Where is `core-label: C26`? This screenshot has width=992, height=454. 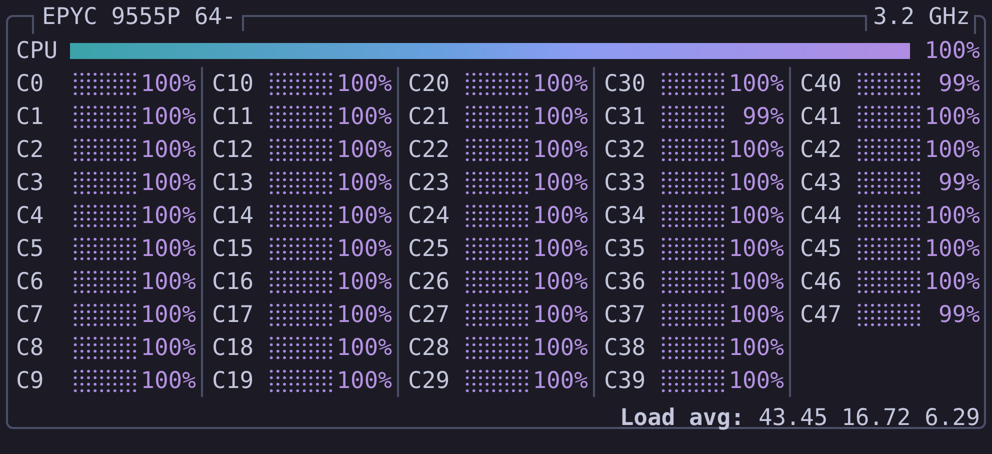
core-label: C26 is located at coordinates (429, 281).